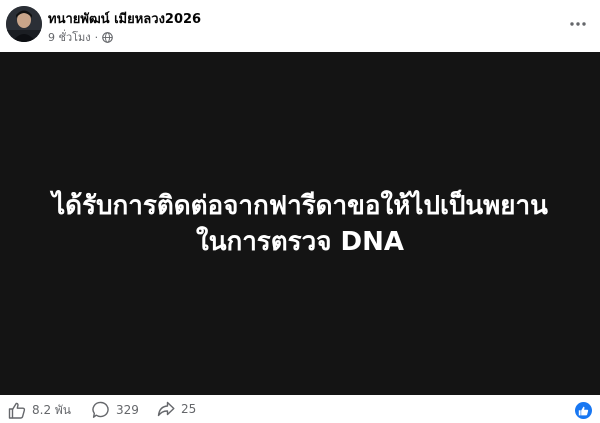  What do you see at coordinates (578, 24) in the screenshot?
I see `more-options-icon` at bounding box center [578, 24].